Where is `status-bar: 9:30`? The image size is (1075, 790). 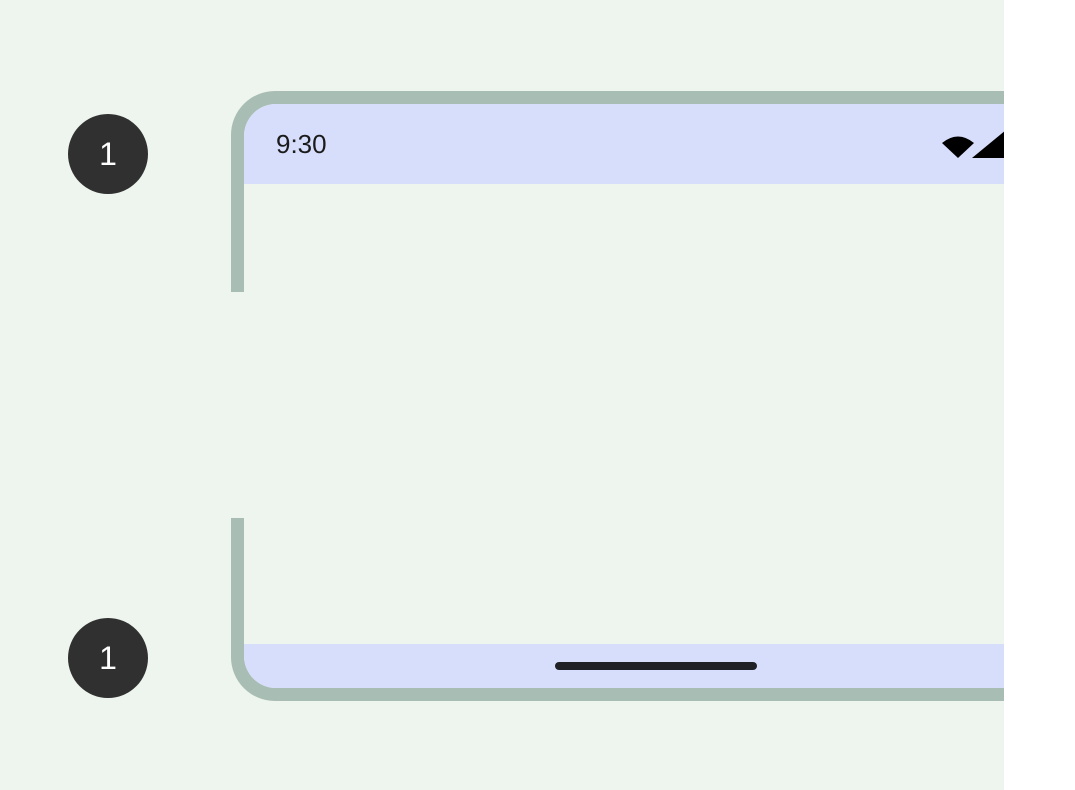
status-bar: 9:30 is located at coordinates (624, 144).